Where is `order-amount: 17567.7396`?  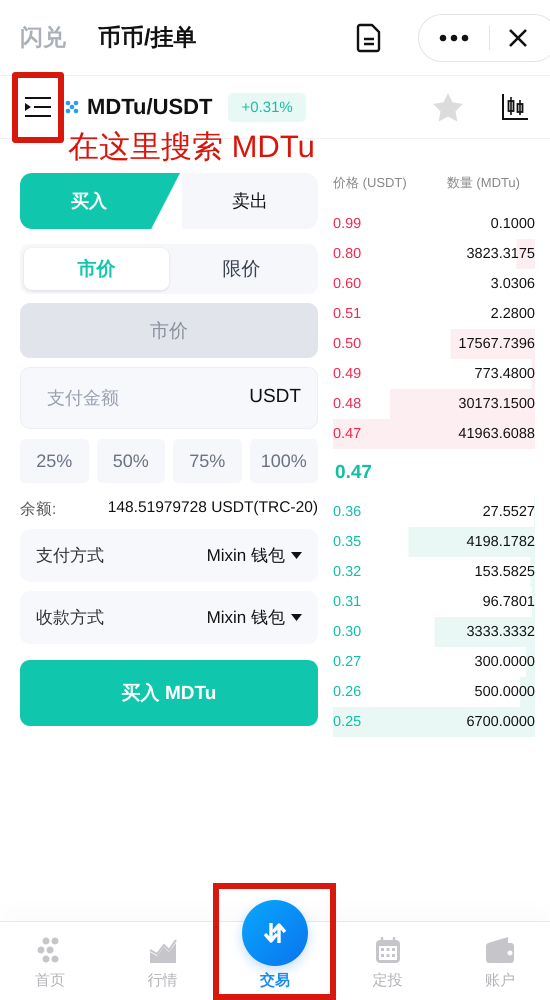 order-amount: 17567.7396 is located at coordinates (496, 344).